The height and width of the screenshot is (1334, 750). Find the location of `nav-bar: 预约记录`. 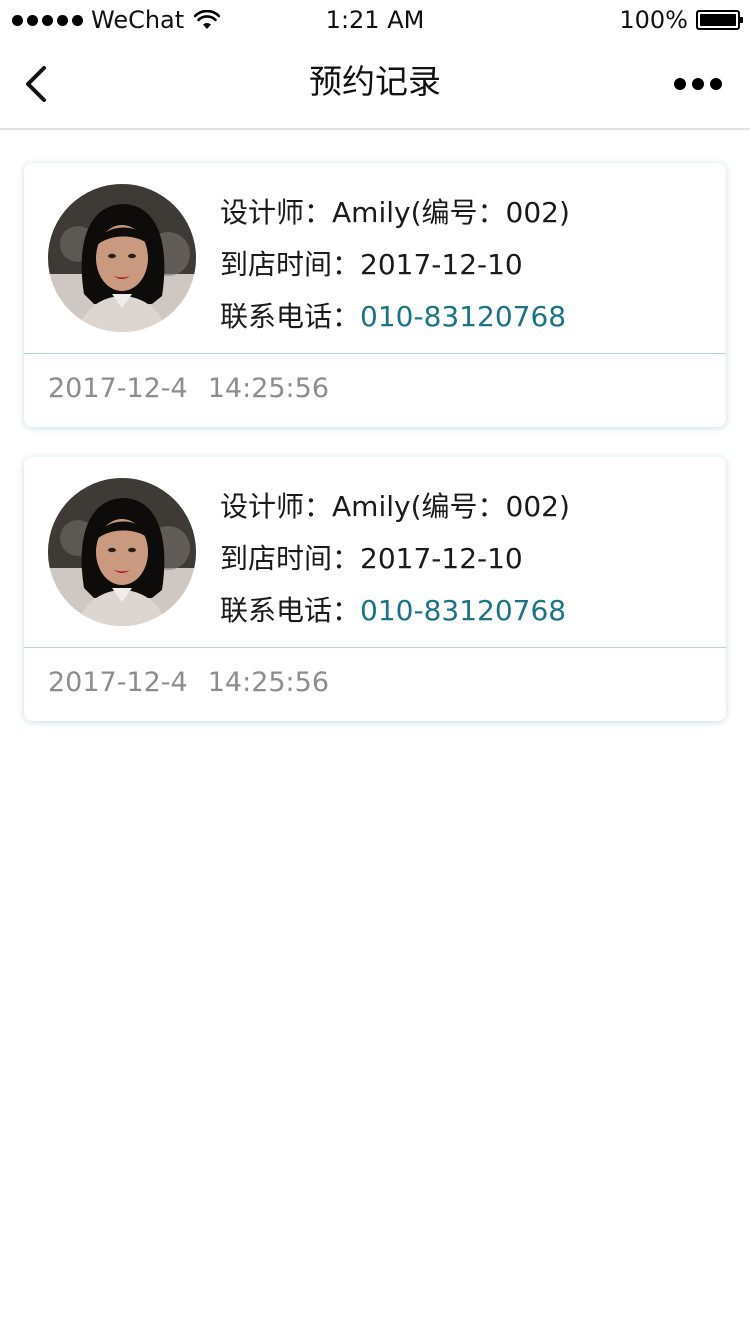

nav-bar: 预约记录 is located at coordinates (375, 85).